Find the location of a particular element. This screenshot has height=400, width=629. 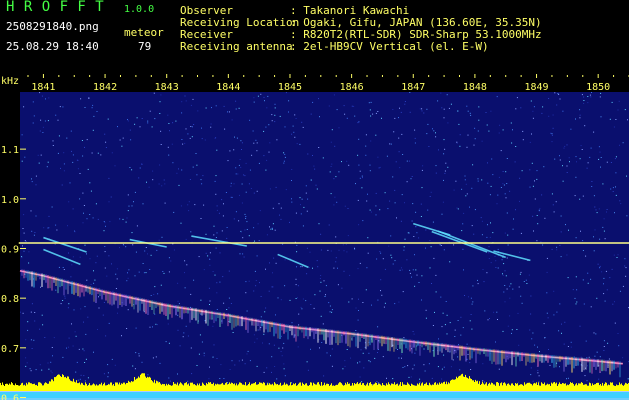

x-axis-ticks: 1841 1842 1843 1844 1845 1846 1847 1848 1849 1850 is located at coordinates (328, 83).